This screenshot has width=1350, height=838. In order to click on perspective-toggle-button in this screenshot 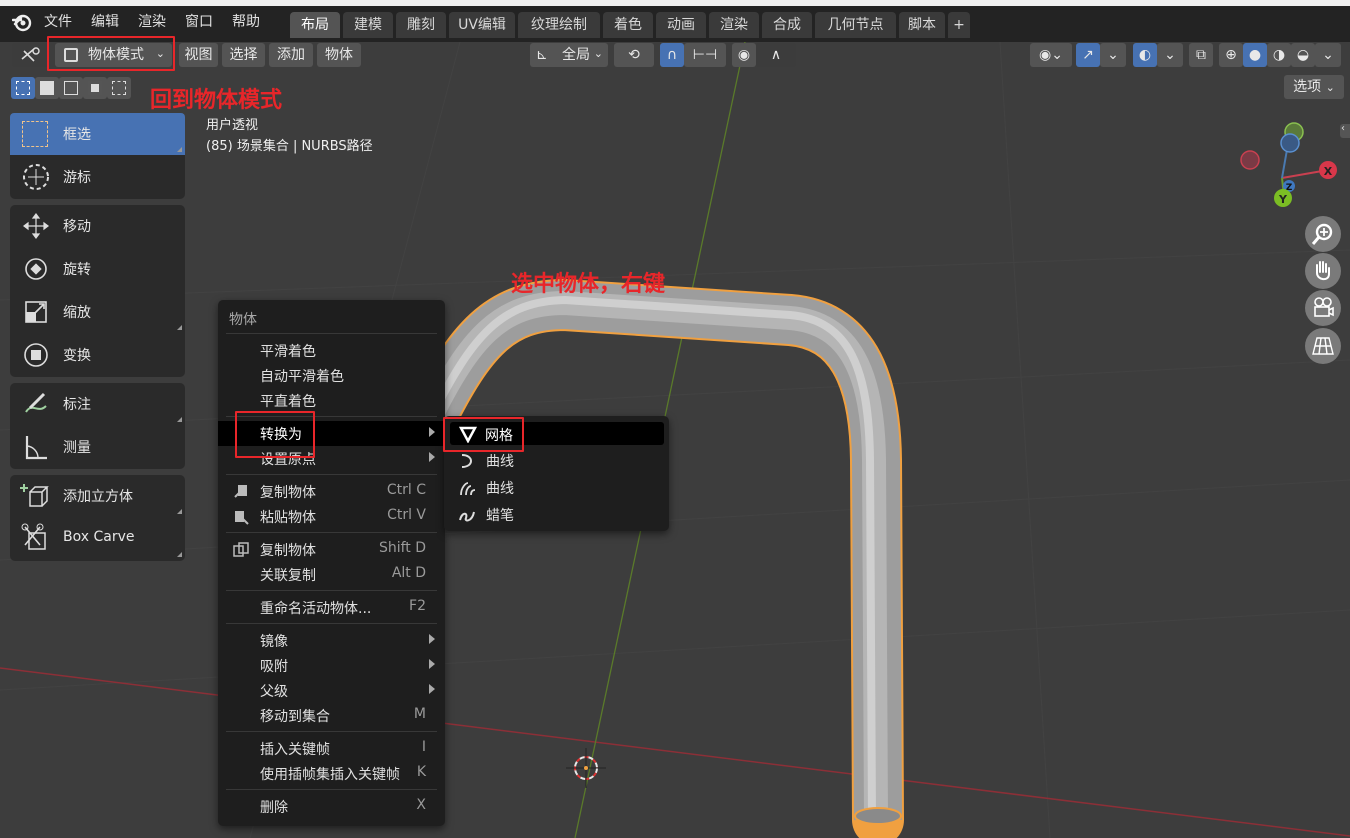, I will do `click(1323, 346)`.